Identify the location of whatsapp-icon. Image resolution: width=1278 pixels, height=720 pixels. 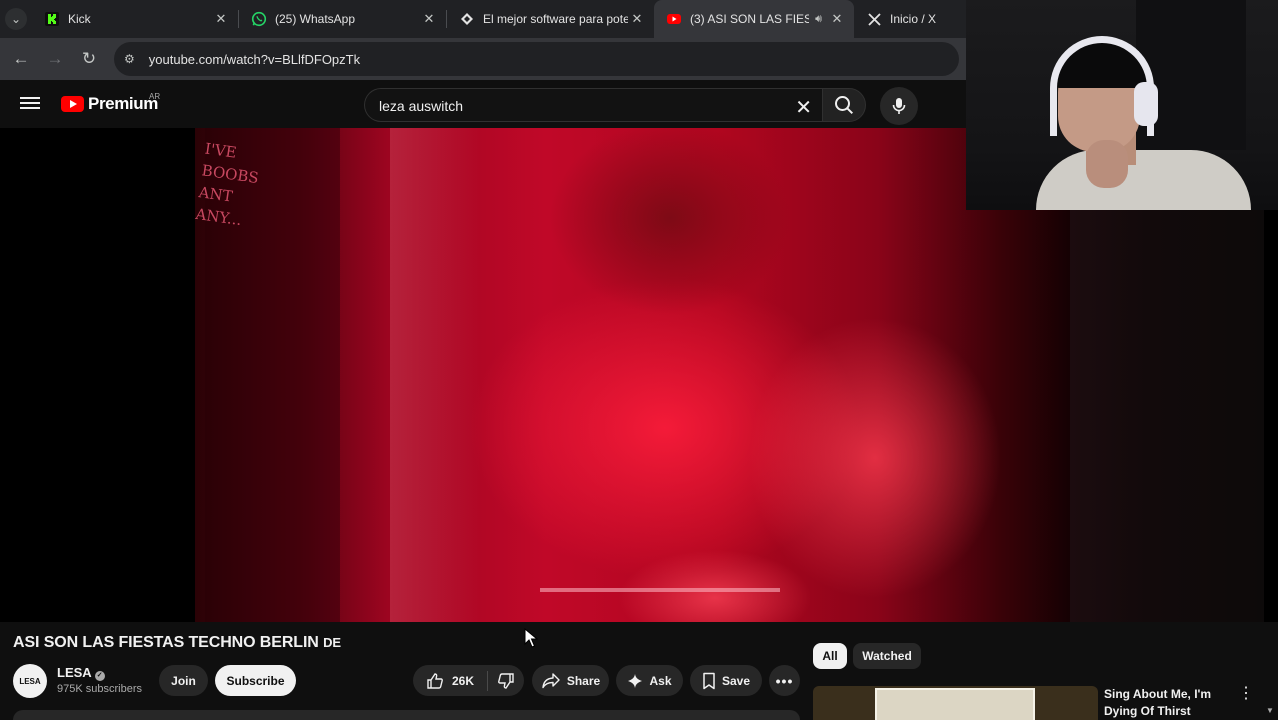
(259, 19).